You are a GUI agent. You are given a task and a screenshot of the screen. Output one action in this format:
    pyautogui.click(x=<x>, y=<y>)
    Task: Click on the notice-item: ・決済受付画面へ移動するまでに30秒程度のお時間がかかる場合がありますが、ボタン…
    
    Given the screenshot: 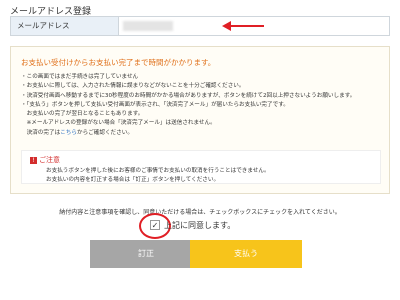 What is the action you would take?
    pyautogui.click(x=188, y=95)
    